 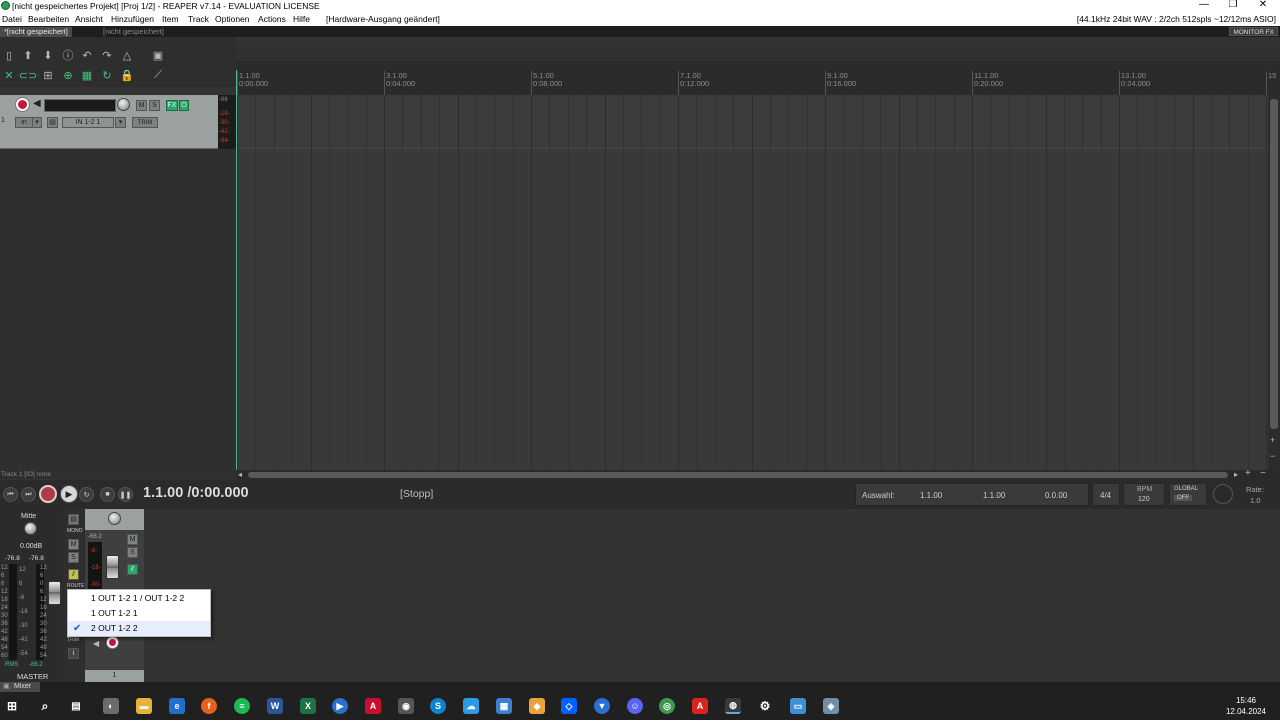 I want to click on trim-button: TRIM, so click(x=145, y=122).